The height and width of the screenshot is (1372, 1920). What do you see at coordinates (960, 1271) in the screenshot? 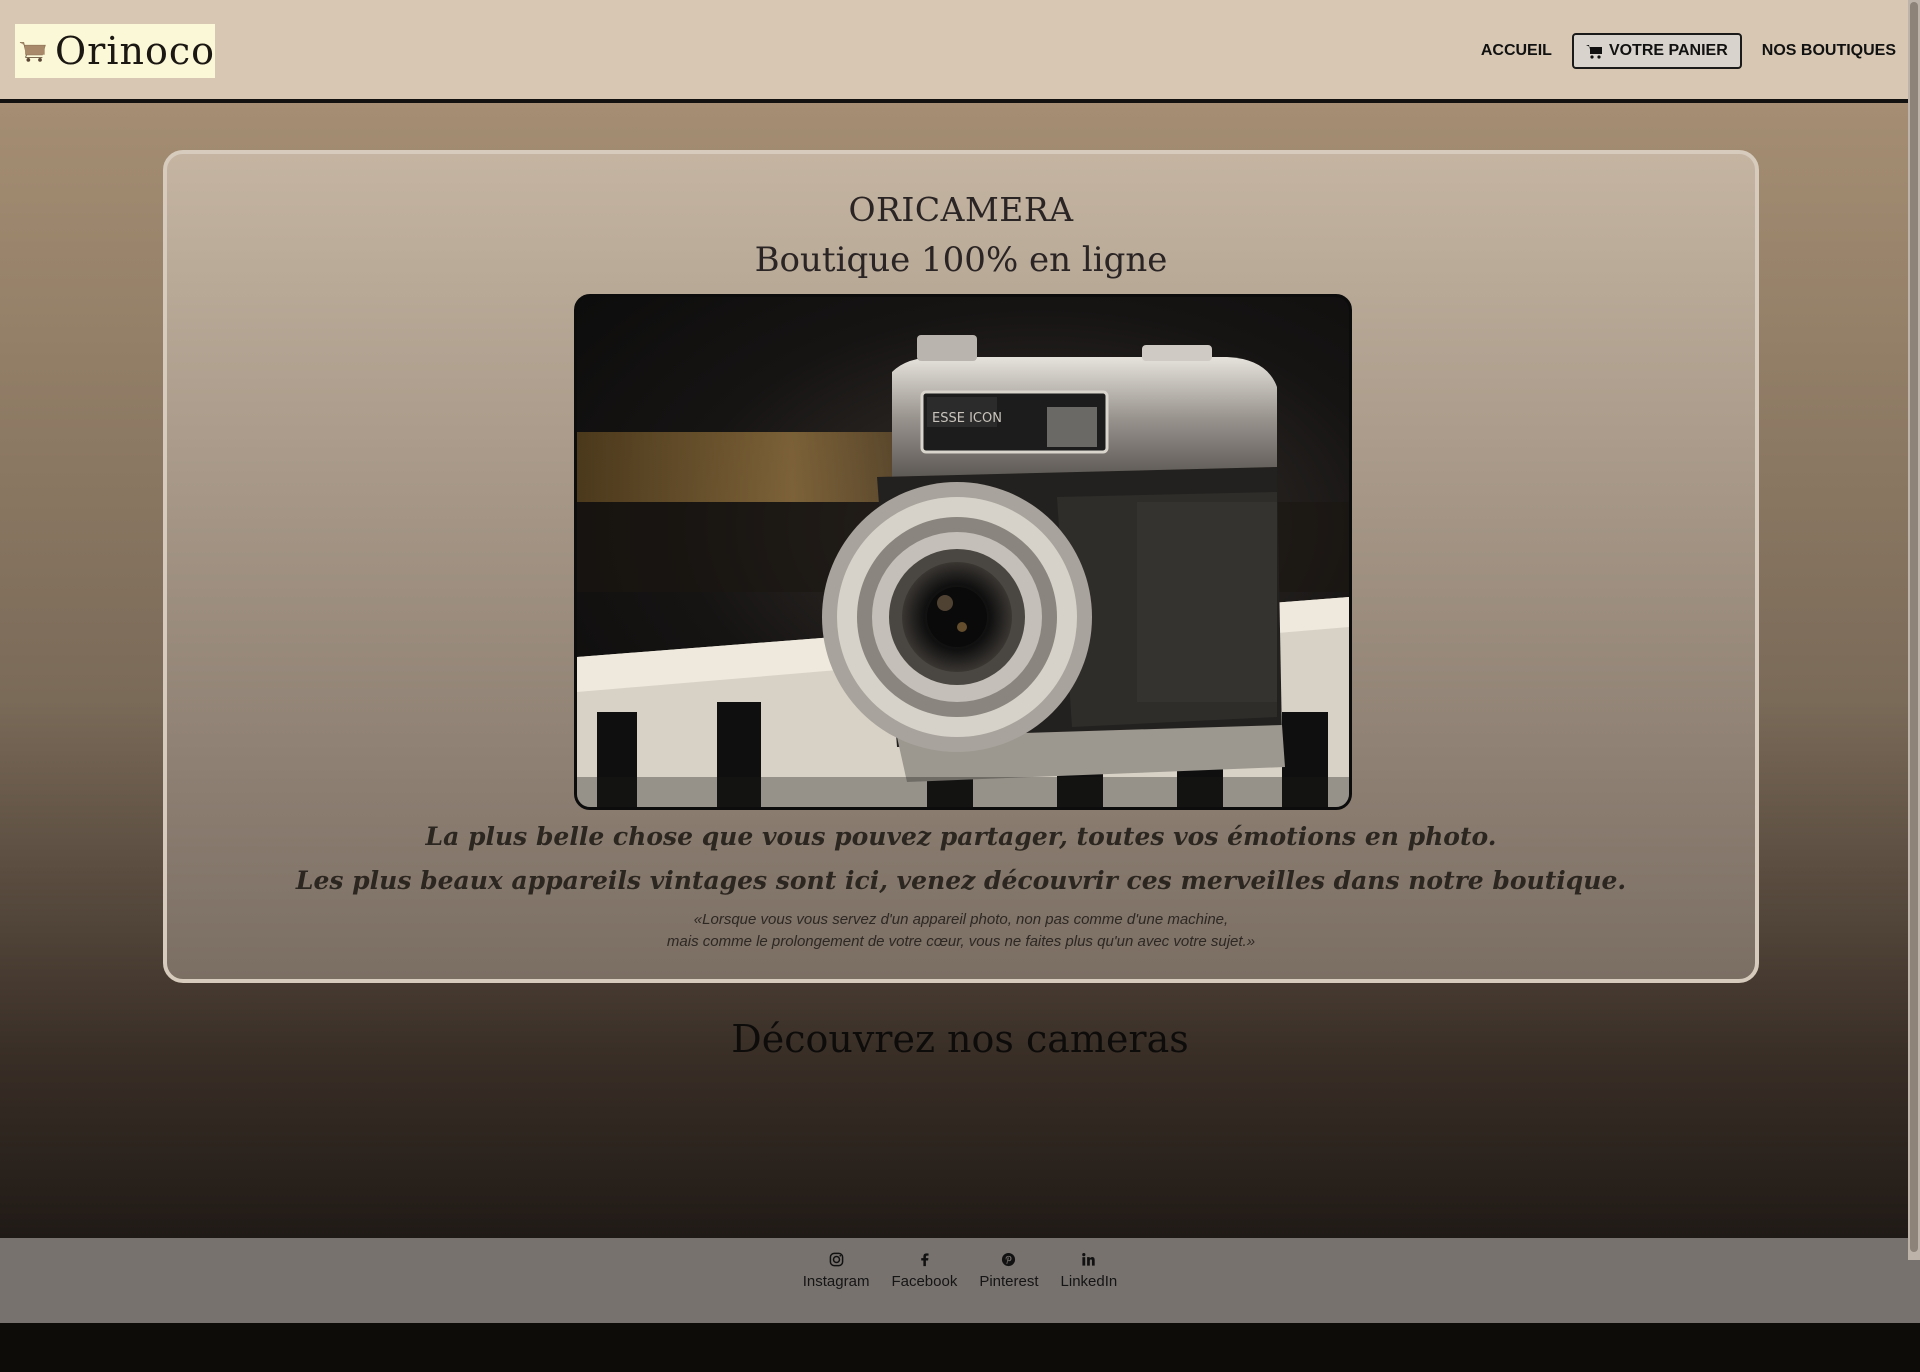
I see `social-links: Instagram Facebook Pinterest LinkedIn` at bounding box center [960, 1271].